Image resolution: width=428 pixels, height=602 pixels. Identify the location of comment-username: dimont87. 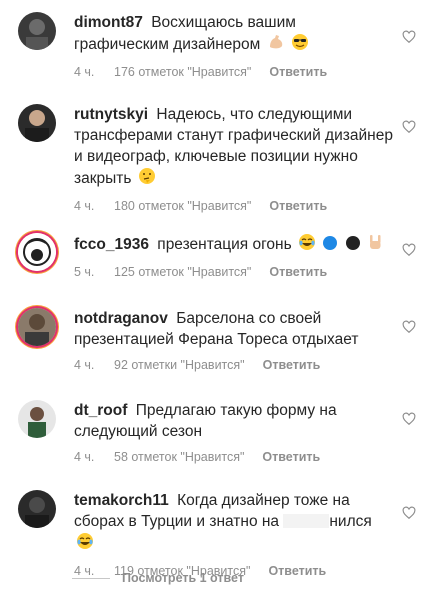
(108, 22).